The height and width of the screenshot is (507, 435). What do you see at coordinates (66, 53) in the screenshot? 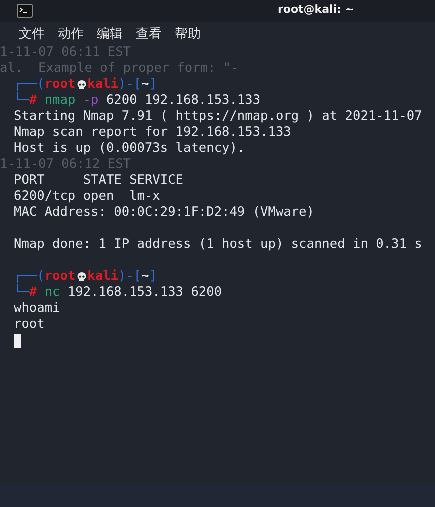
I see `background-text: 1-11-07 06:11 EST` at bounding box center [66, 53].